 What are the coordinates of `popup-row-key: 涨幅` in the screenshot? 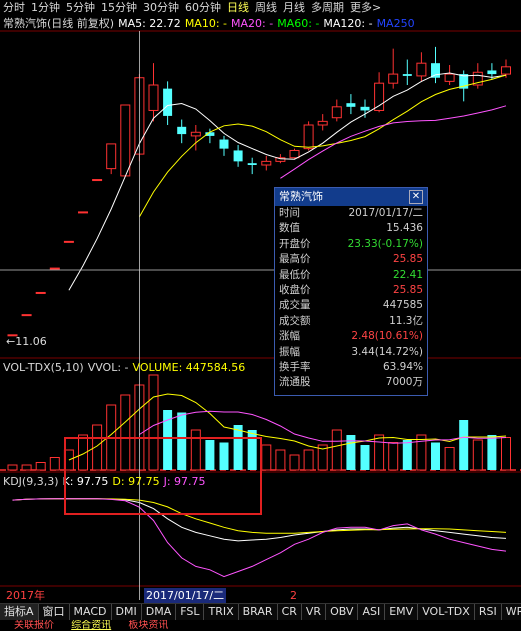 It's located at (289, 336).